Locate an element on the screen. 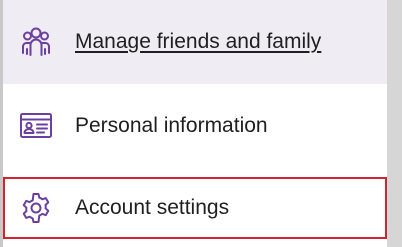  id-card-icon is located at coordinates (36, 126).